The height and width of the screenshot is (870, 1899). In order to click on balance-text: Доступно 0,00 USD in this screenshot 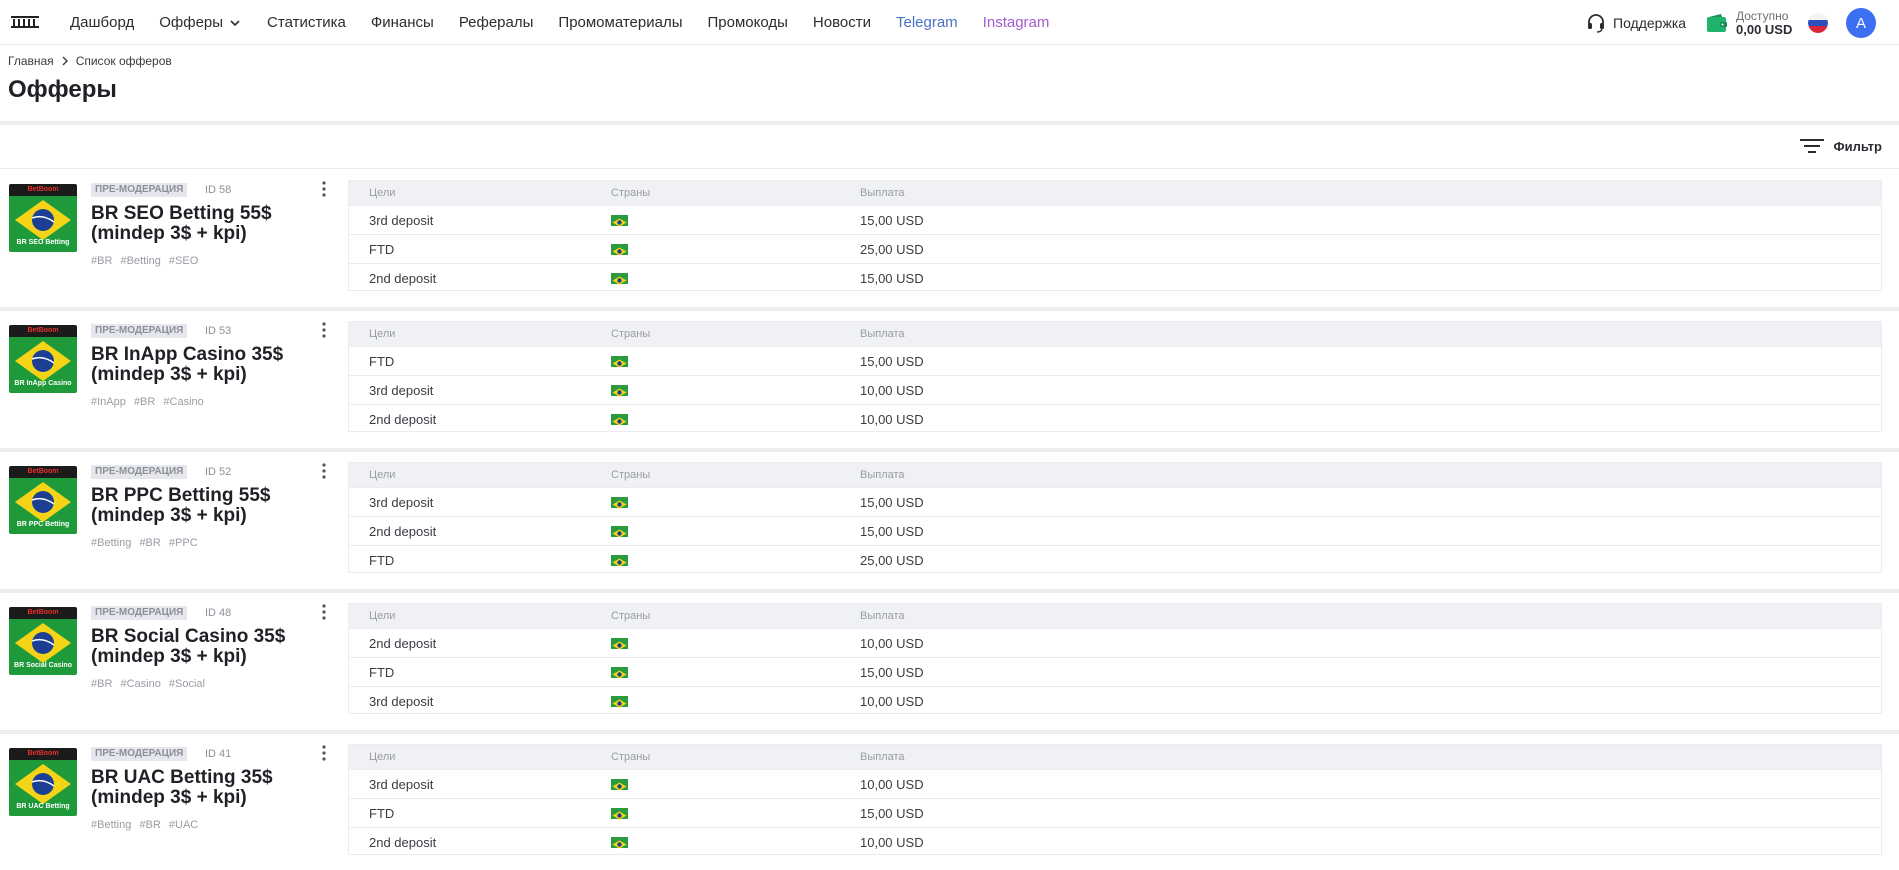, I will do `click(1764, 23)`.